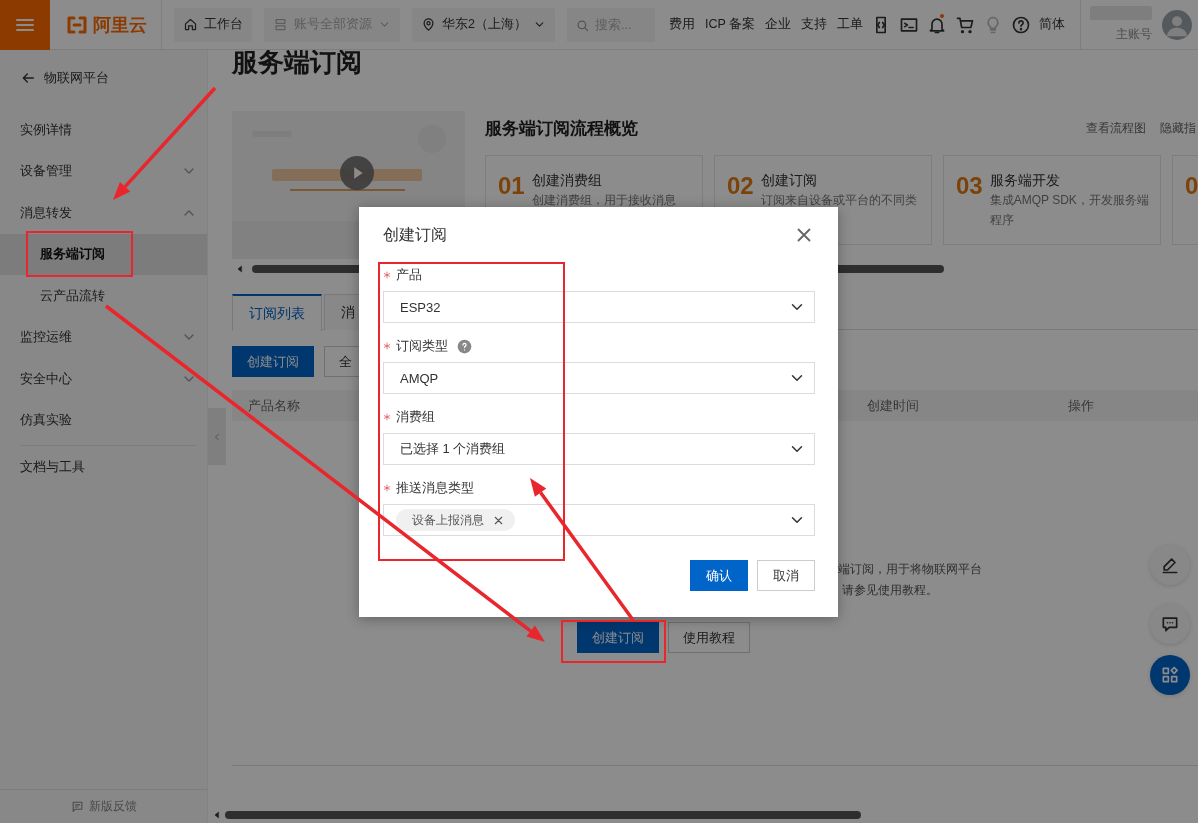  What do you see at coordinates (910, 569) in the screenshot?
I see `empty-state-text: 端订阅，用于将物联网平台` at bounding box center [910, 569].